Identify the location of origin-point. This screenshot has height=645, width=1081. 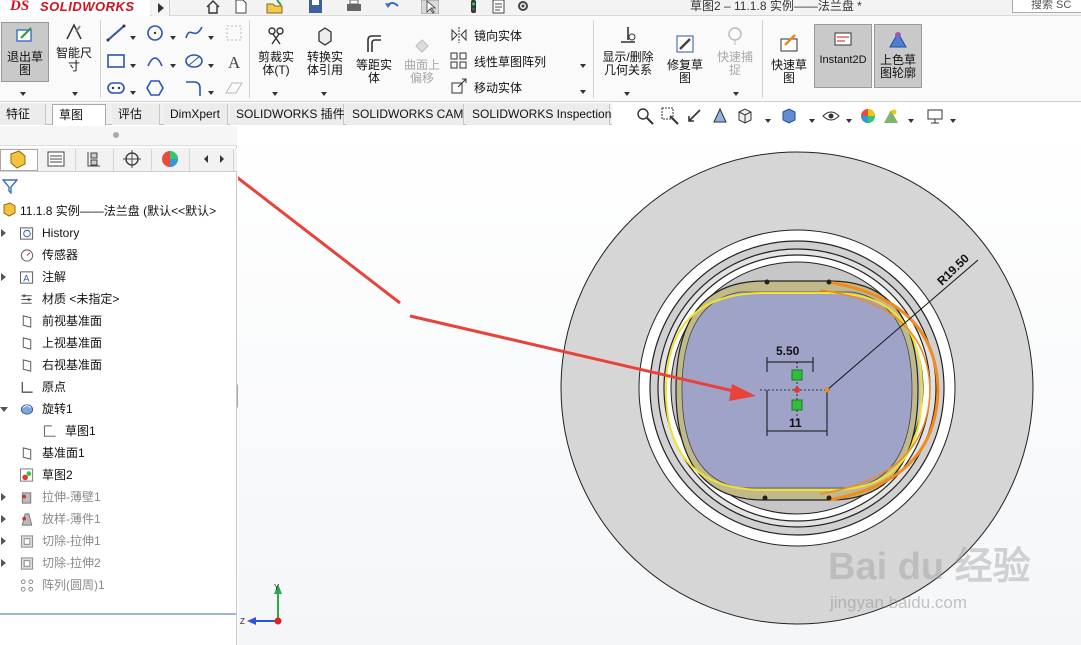
(797, 390).